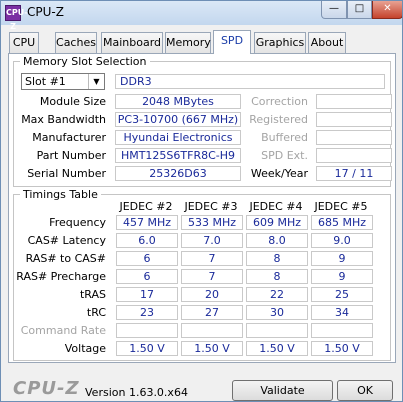 This screenshot has width=403, height=402. I want to click on timings-column-header: JEDEC #2, so click(146, 206).